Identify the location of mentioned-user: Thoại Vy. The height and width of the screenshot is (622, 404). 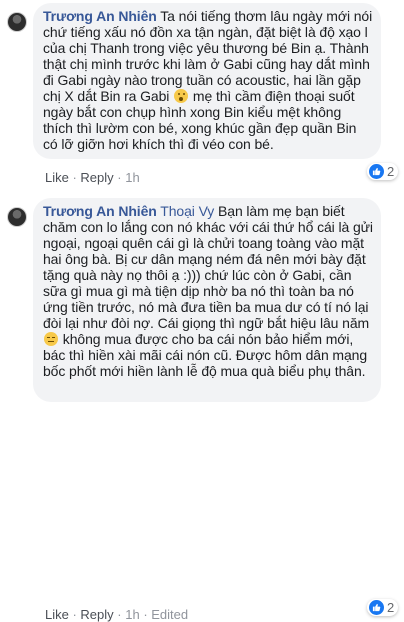
(187, 211).